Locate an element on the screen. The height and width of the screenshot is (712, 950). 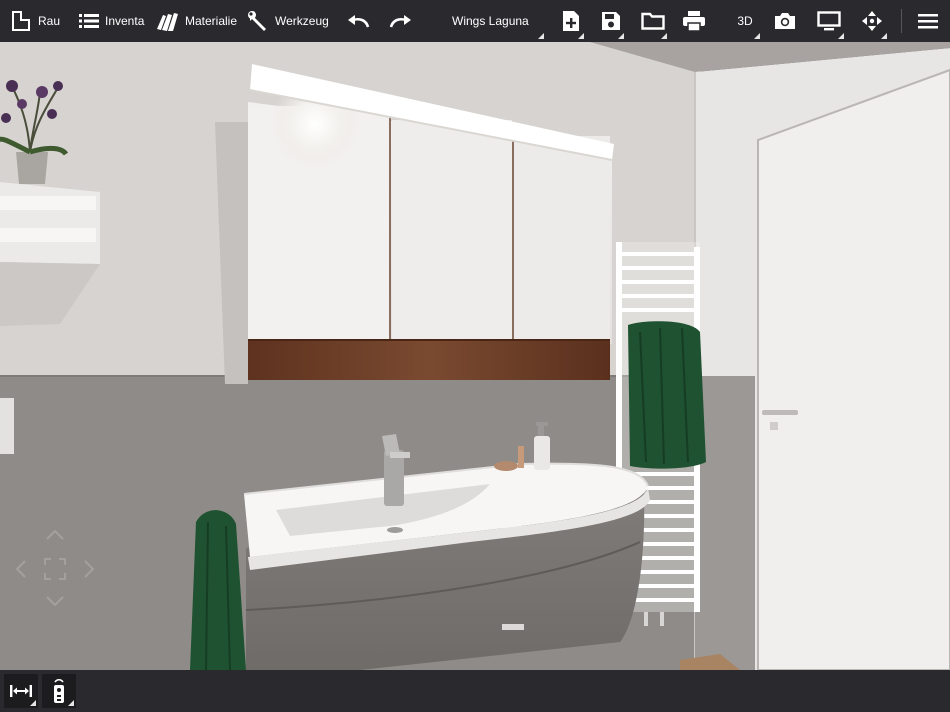
chevron-down-icon is located at coordinates (55, 601).